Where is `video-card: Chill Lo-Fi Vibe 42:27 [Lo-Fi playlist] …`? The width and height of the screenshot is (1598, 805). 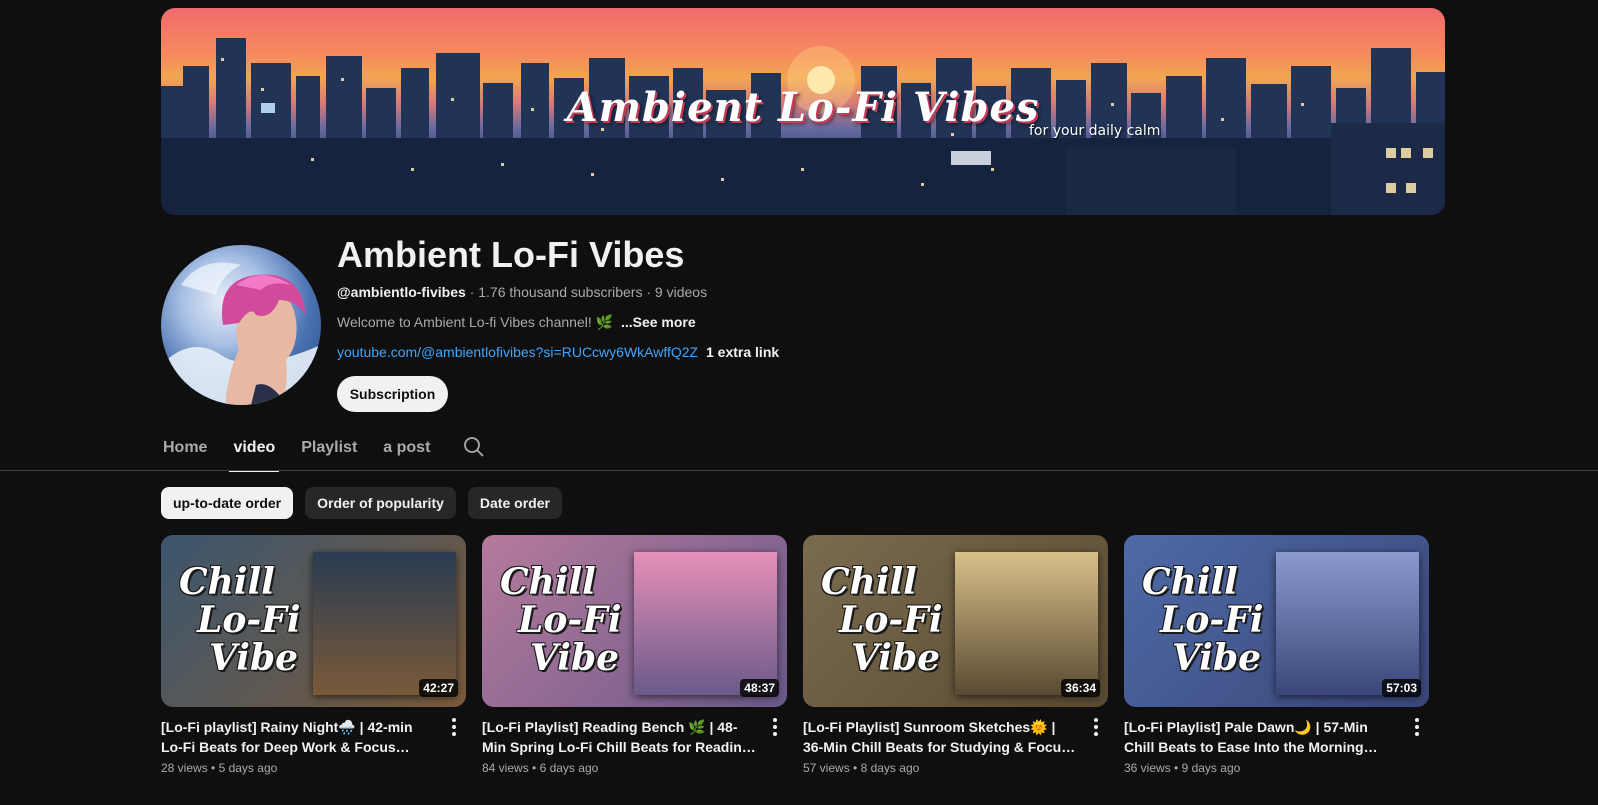
video-card: Chill Lo-Fi Vibe 42:27 [Lo-Fi playlist] … is located at coordinates (313, 655).